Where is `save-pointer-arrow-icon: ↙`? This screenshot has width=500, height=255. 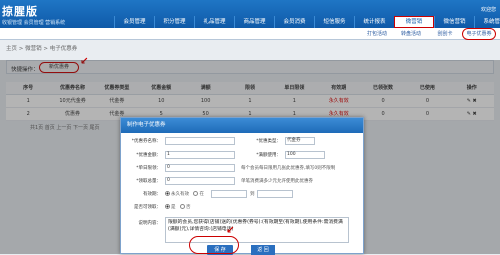
save-pointer-arrow-icon: ↙ is located at coordinates (230, 230).